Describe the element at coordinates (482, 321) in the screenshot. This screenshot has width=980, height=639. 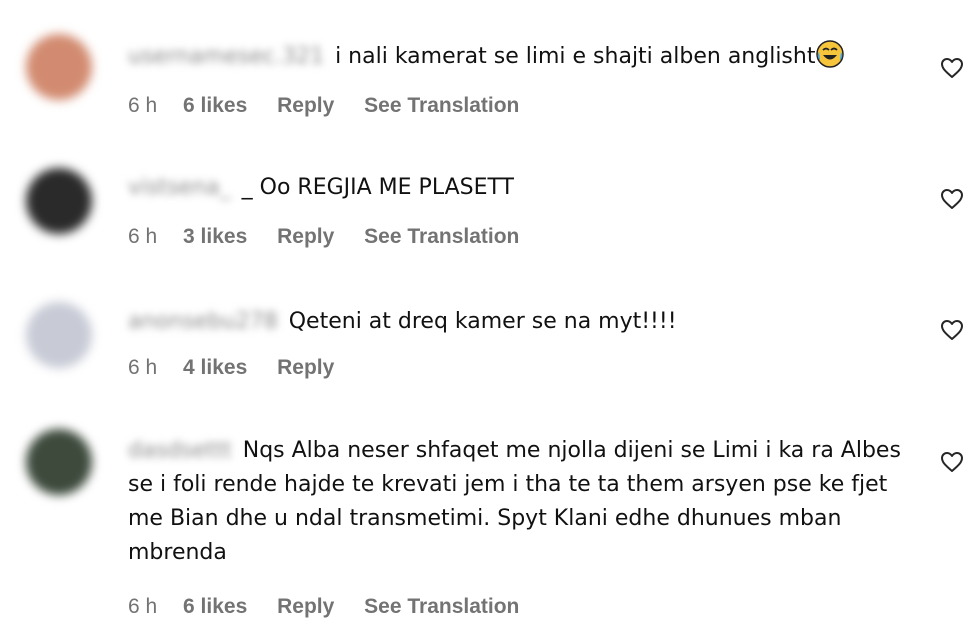
I see `comment-text: Qeteni at dreq kamer se na myt!!!!` at that location.